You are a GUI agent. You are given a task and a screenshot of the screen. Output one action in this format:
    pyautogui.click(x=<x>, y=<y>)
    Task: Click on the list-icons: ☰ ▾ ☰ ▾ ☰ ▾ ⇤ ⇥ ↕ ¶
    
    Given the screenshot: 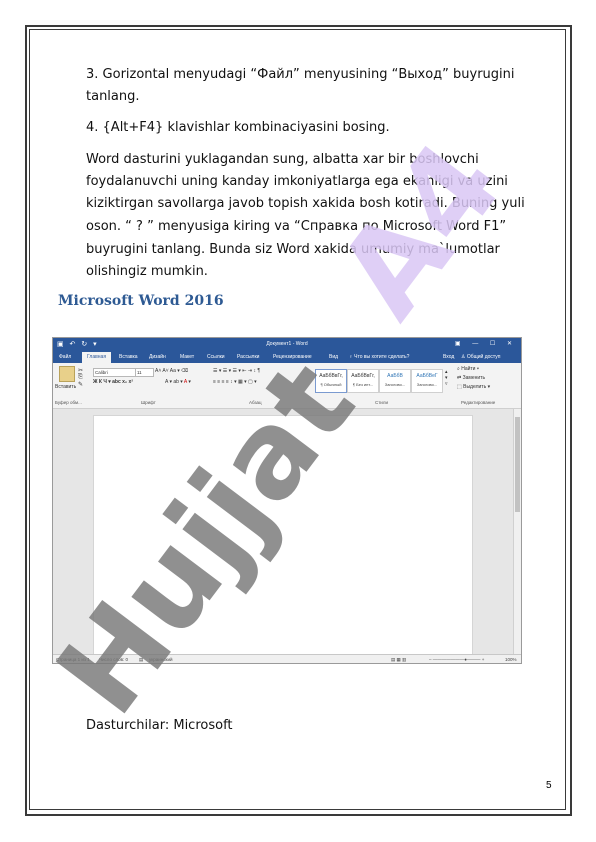 What is the action you would take?
    pyautogui.click(x=237, y=371)
    